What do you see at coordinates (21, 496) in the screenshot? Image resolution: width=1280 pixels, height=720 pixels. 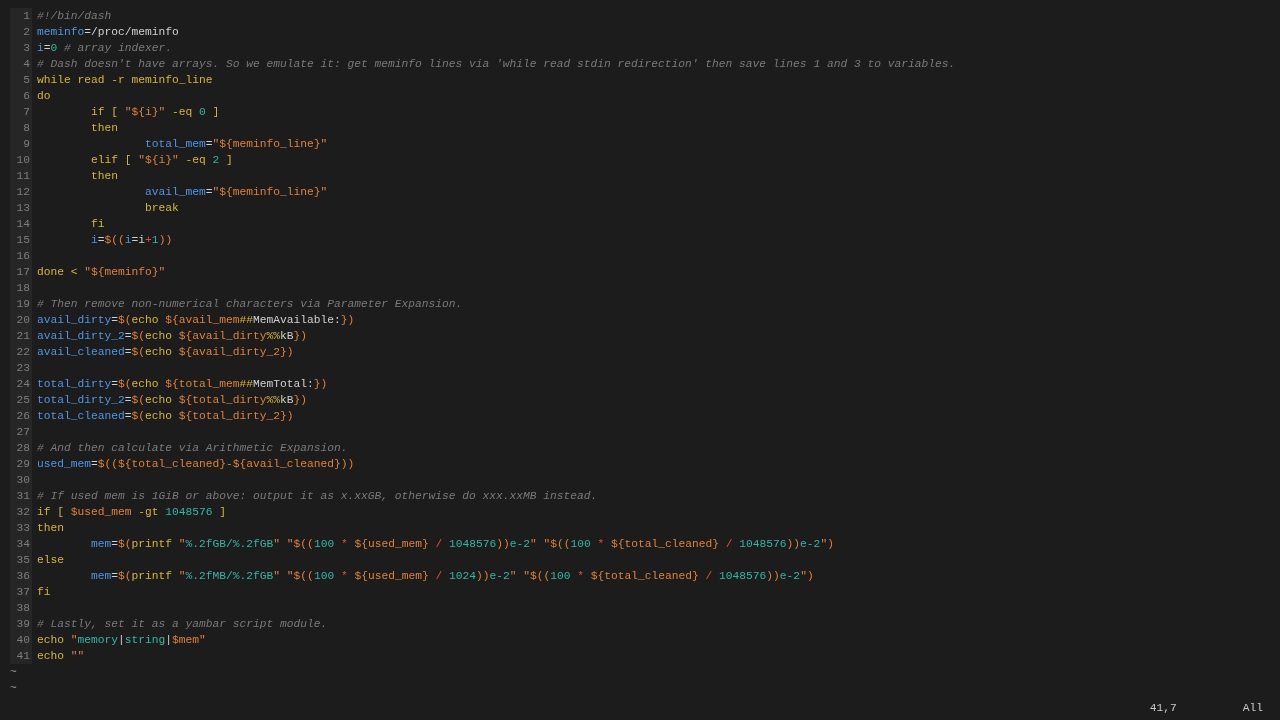 I see `line-number: 31` at bounding box center [21, 496].